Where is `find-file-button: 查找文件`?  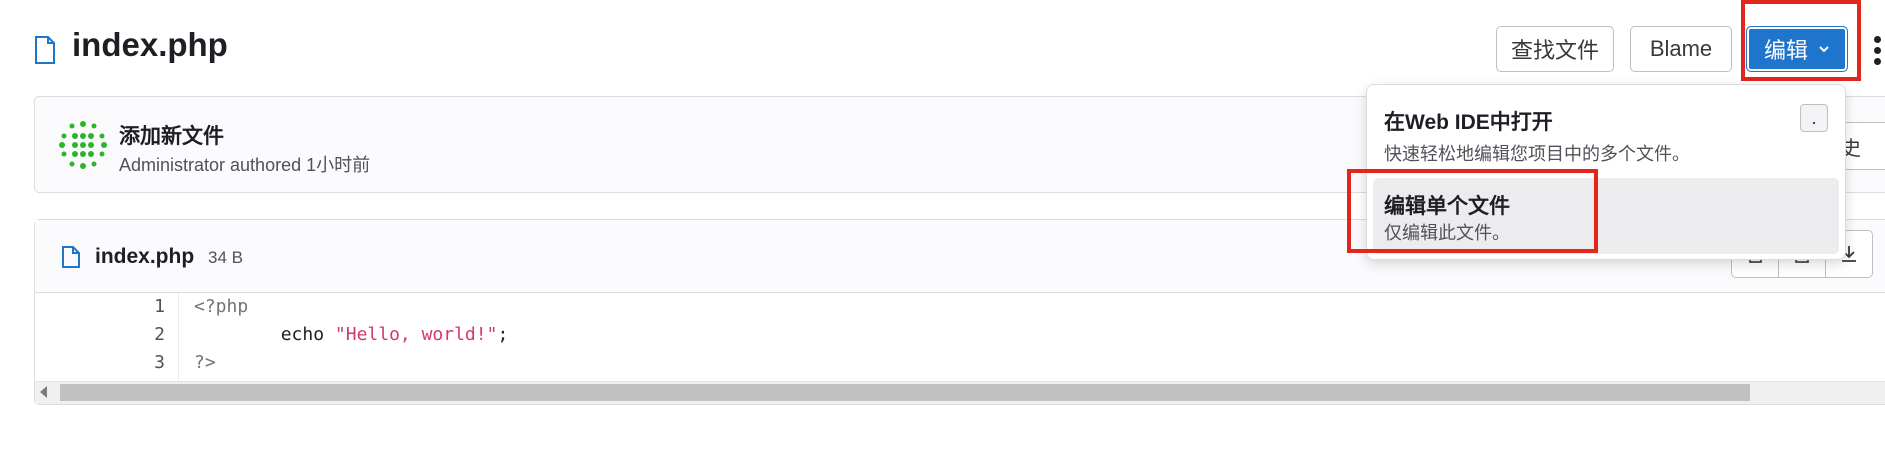 find-file-button: 查找文件 is located at coordinates (1555, 49).